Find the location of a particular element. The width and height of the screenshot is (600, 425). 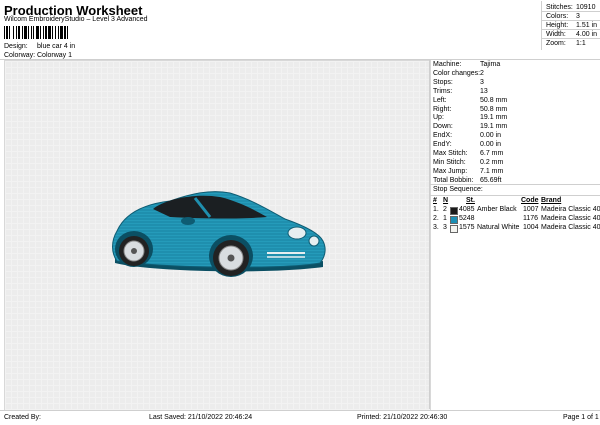

seq-color-name: Amber Black is located at coordinates (497, 209).